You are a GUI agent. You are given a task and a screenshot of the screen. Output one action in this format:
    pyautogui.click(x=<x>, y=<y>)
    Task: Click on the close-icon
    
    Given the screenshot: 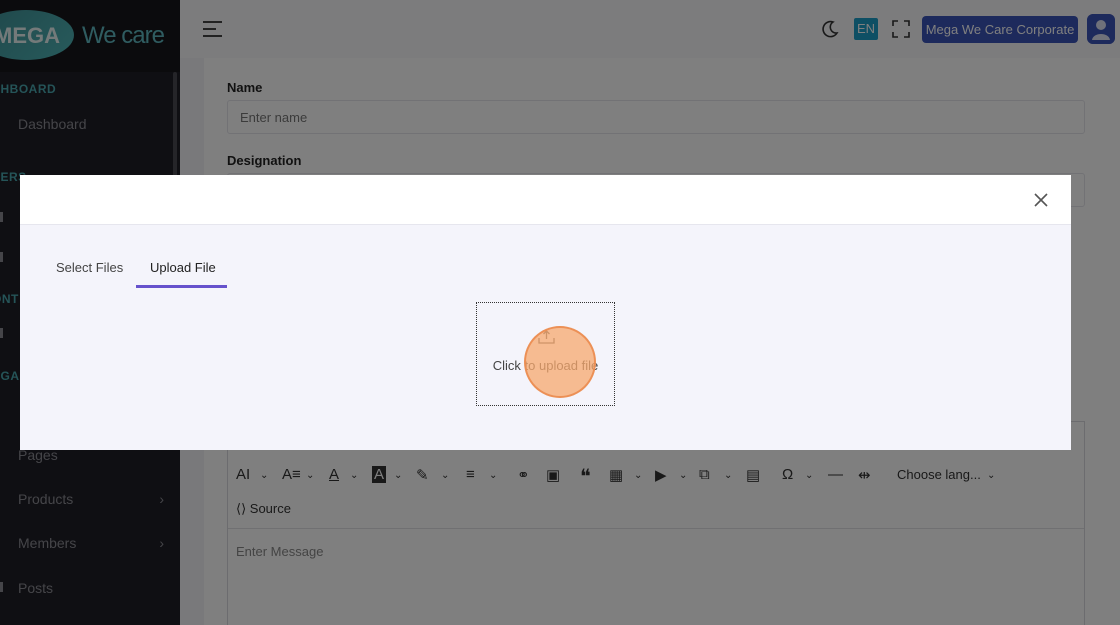 What is the action you would take?
    pyautogui.click(x=1041, y=200)
    